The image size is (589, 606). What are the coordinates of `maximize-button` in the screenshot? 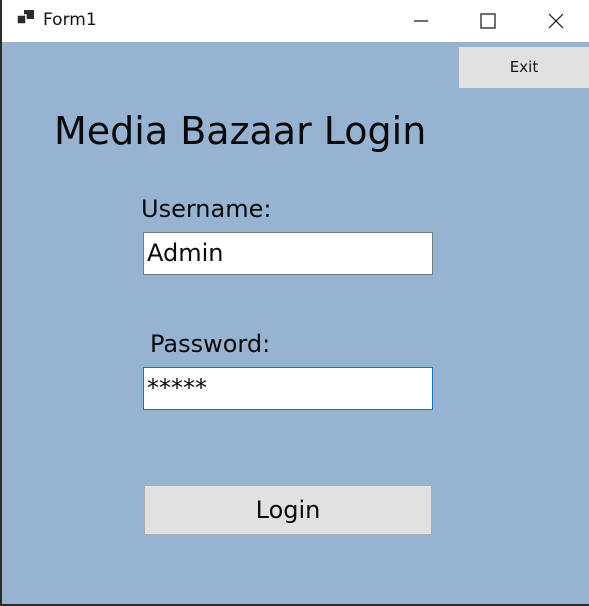 It's located at (488, 21).